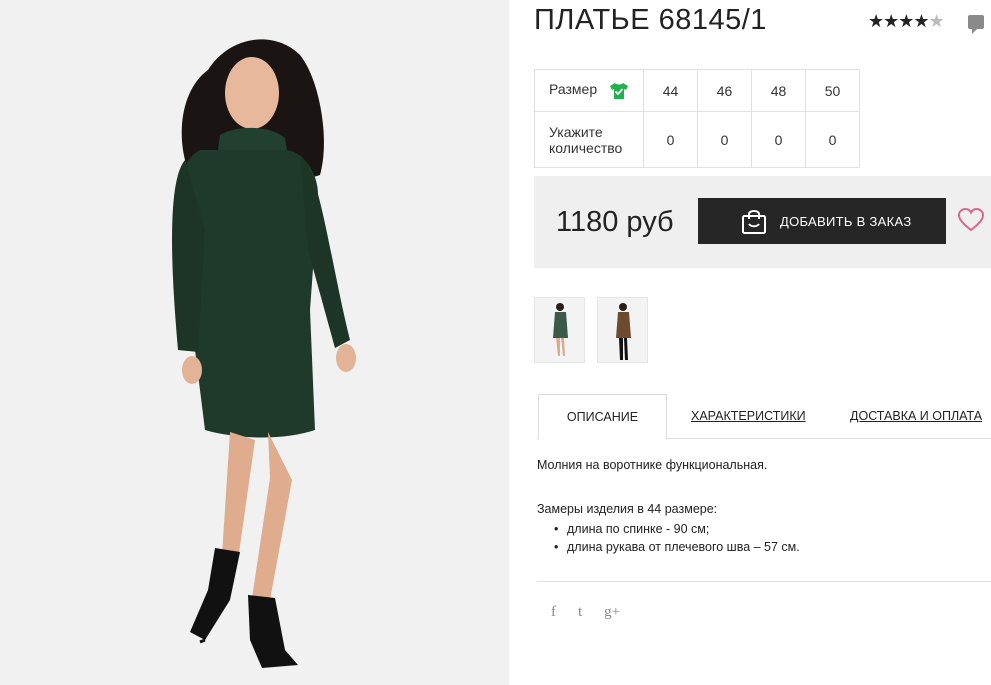  I want to click on social-share-links: f t g+, so click(585, 612).